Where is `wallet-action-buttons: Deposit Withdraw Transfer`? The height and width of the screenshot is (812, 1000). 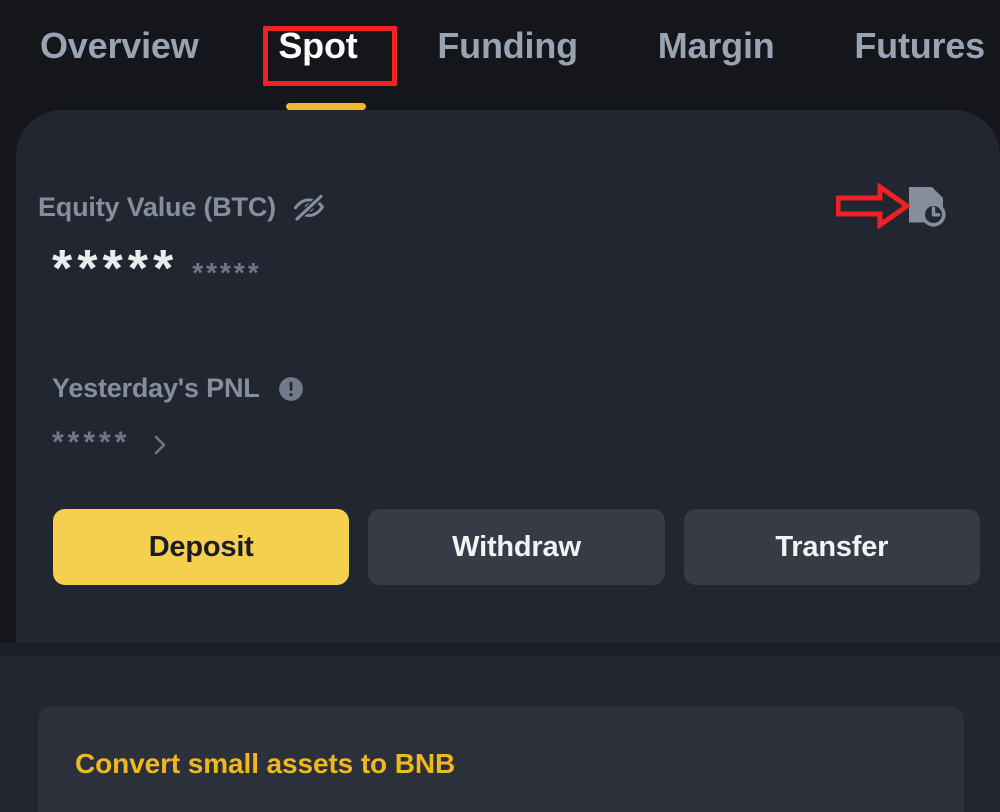 wallet-action-buttons: Deposit Withdraw Transfer is located at coordinates (516, 547).